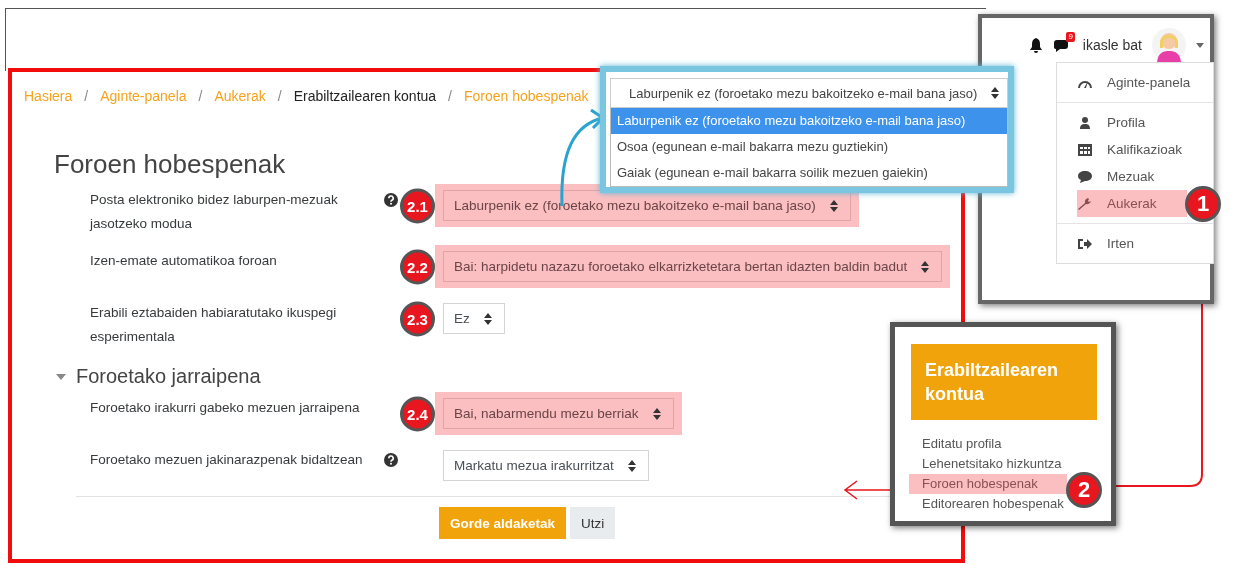 This screenshot has height=565, width=1260. Describe the element at coordinates (1085, 176) in the screenshot. I see `comment-icon` at that location.